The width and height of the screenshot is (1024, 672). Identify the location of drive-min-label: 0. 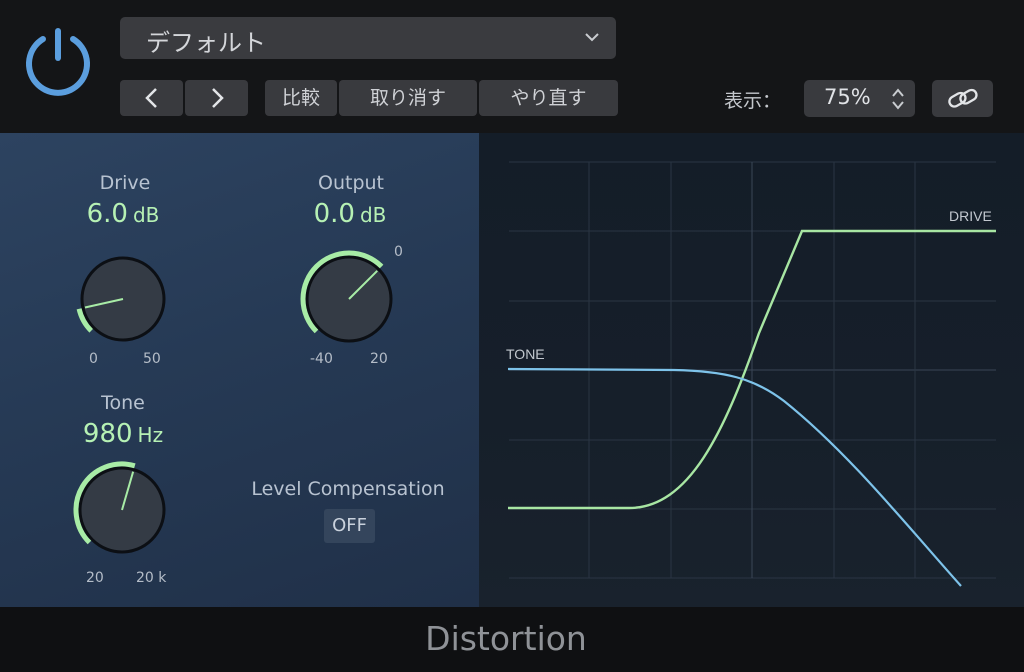
(93, 359).